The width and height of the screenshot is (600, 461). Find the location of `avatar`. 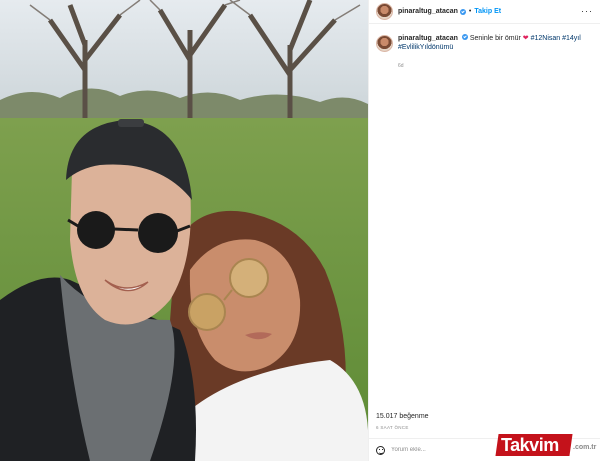

avatar is located at coordinates (384, 11).